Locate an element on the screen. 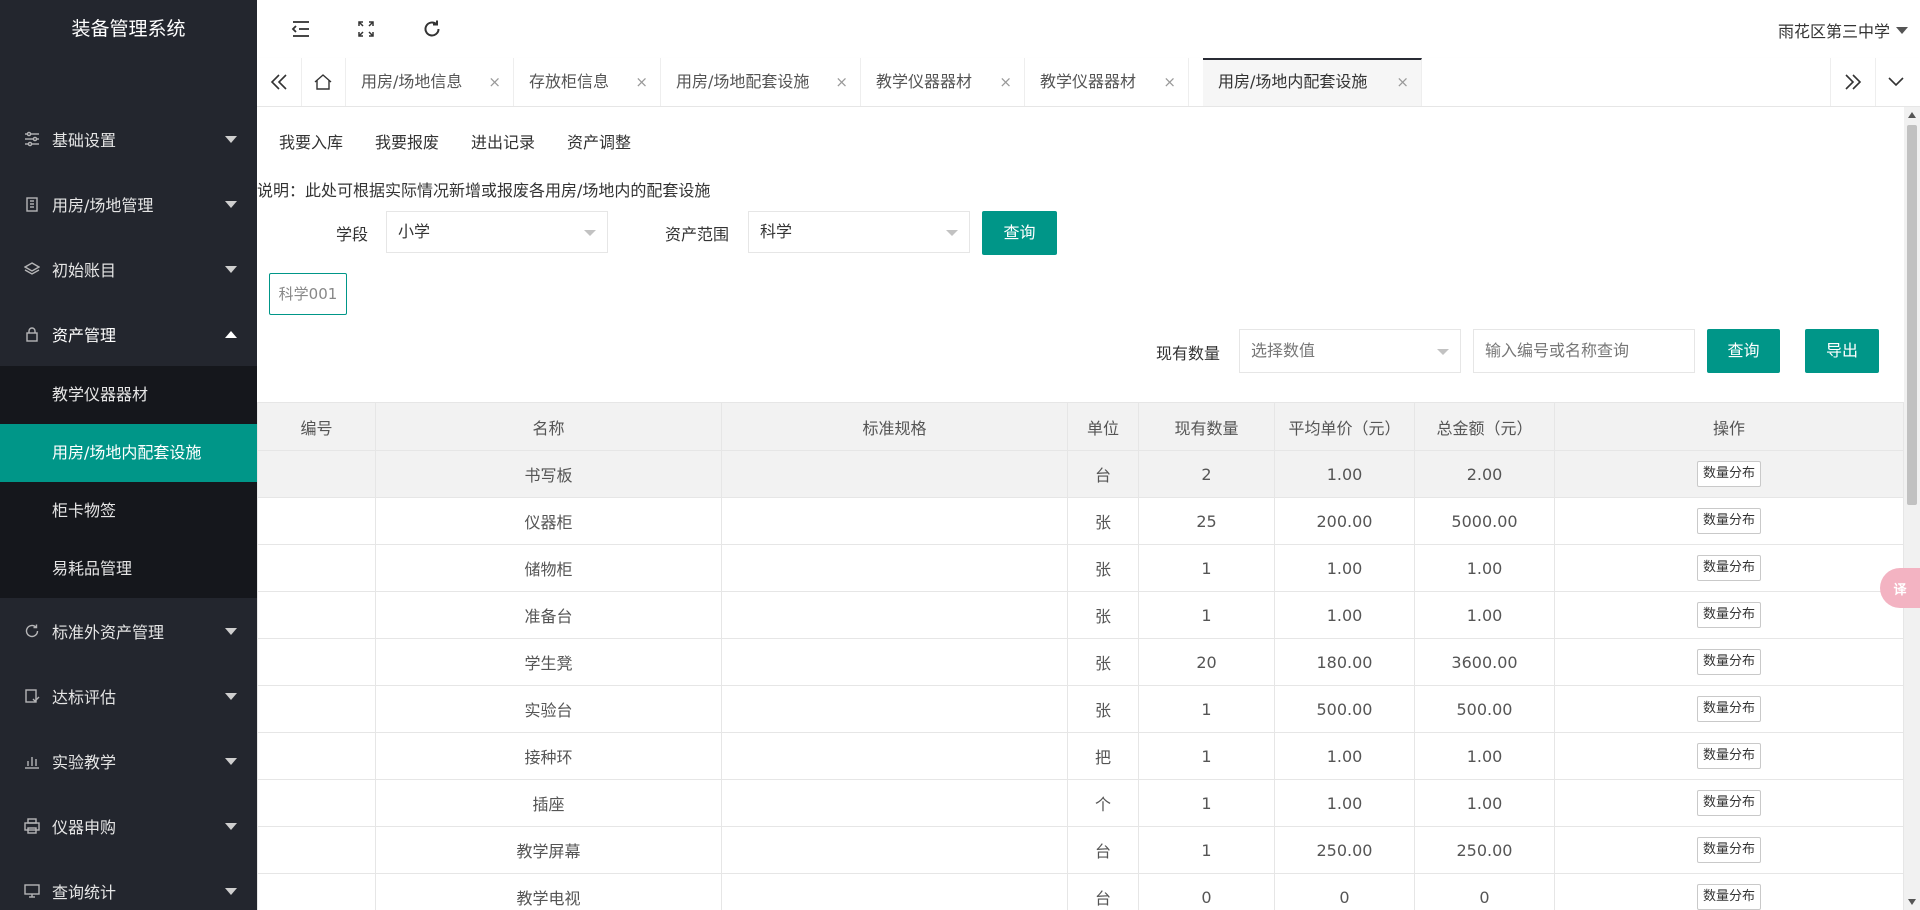 The height and width of the screenshot is (910, 1920). sidebar-item-nonstandard-assets: 标准外资产管理 is located at coordinates (128, 630).